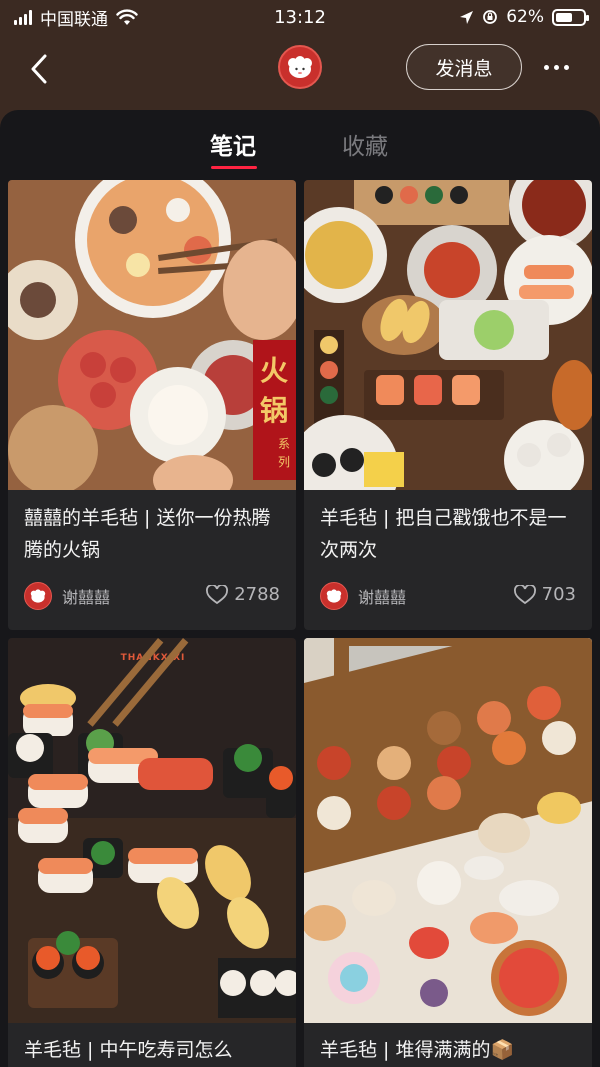 This screenshot has height=1067, width=600. What do you see at coordinates (556, 67) in the screenshot?
I see `more-dots-icon` at bounding box center [556, 67].